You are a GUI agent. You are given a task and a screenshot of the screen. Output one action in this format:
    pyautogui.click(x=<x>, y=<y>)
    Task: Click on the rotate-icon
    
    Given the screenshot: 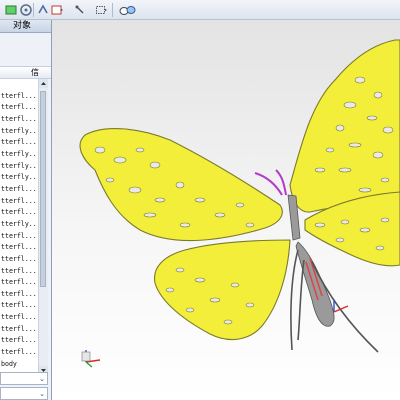 What is the action you would take?
    pyautogui.click(x=57, y=10)
    